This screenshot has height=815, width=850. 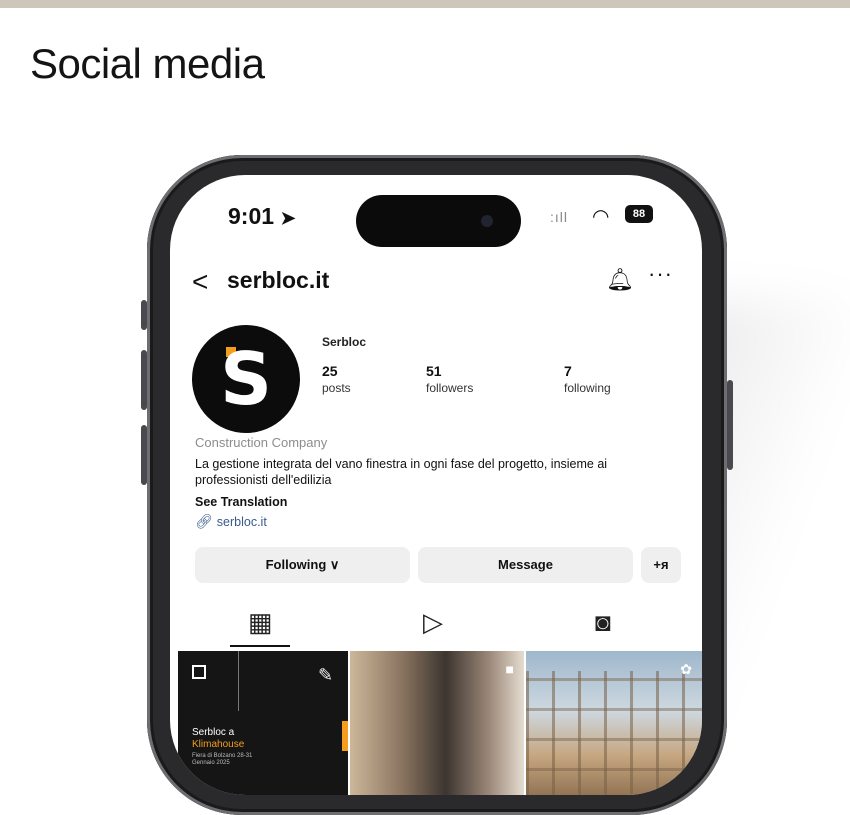 I want to click on top-accent-bar, so click(x=425, y=4).